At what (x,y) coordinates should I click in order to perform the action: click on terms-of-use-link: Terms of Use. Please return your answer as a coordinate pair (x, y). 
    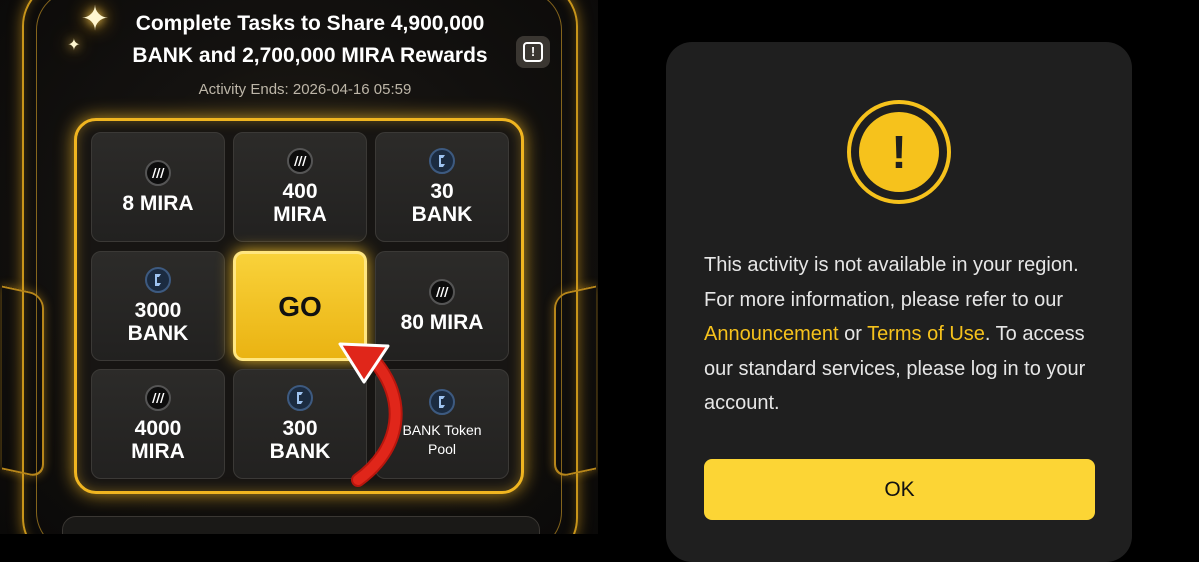
    Looking at the image, I should click on (926, 334).